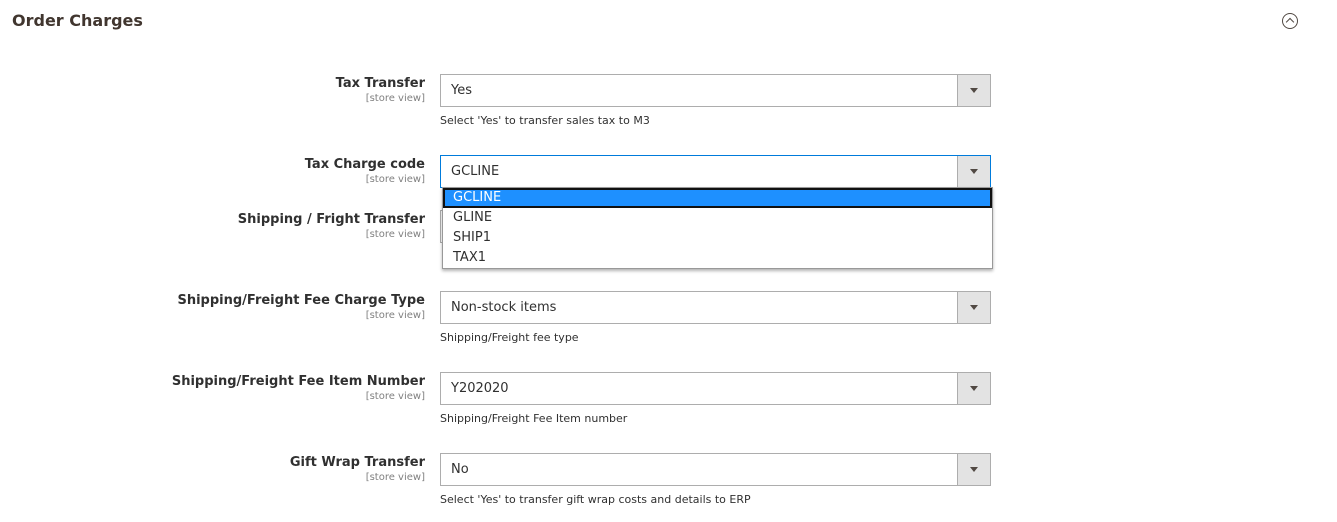 The image size is (1337, 522). I want to click on field-label: Shipping/Freight Fee Item Number, so click(298, 381).